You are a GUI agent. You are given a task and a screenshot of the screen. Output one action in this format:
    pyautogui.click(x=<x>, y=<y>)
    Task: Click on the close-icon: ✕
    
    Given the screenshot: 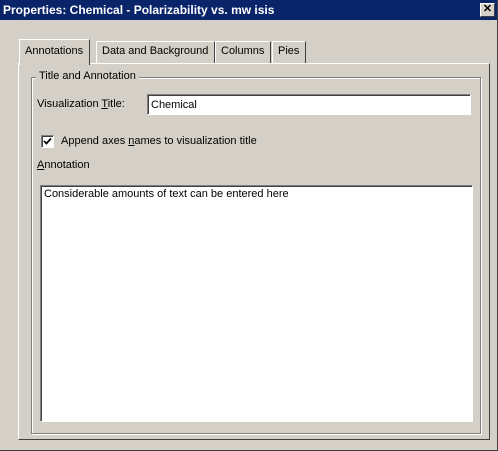 What is the action you would take?
    pyautogui.click(x=487, y=9)
    